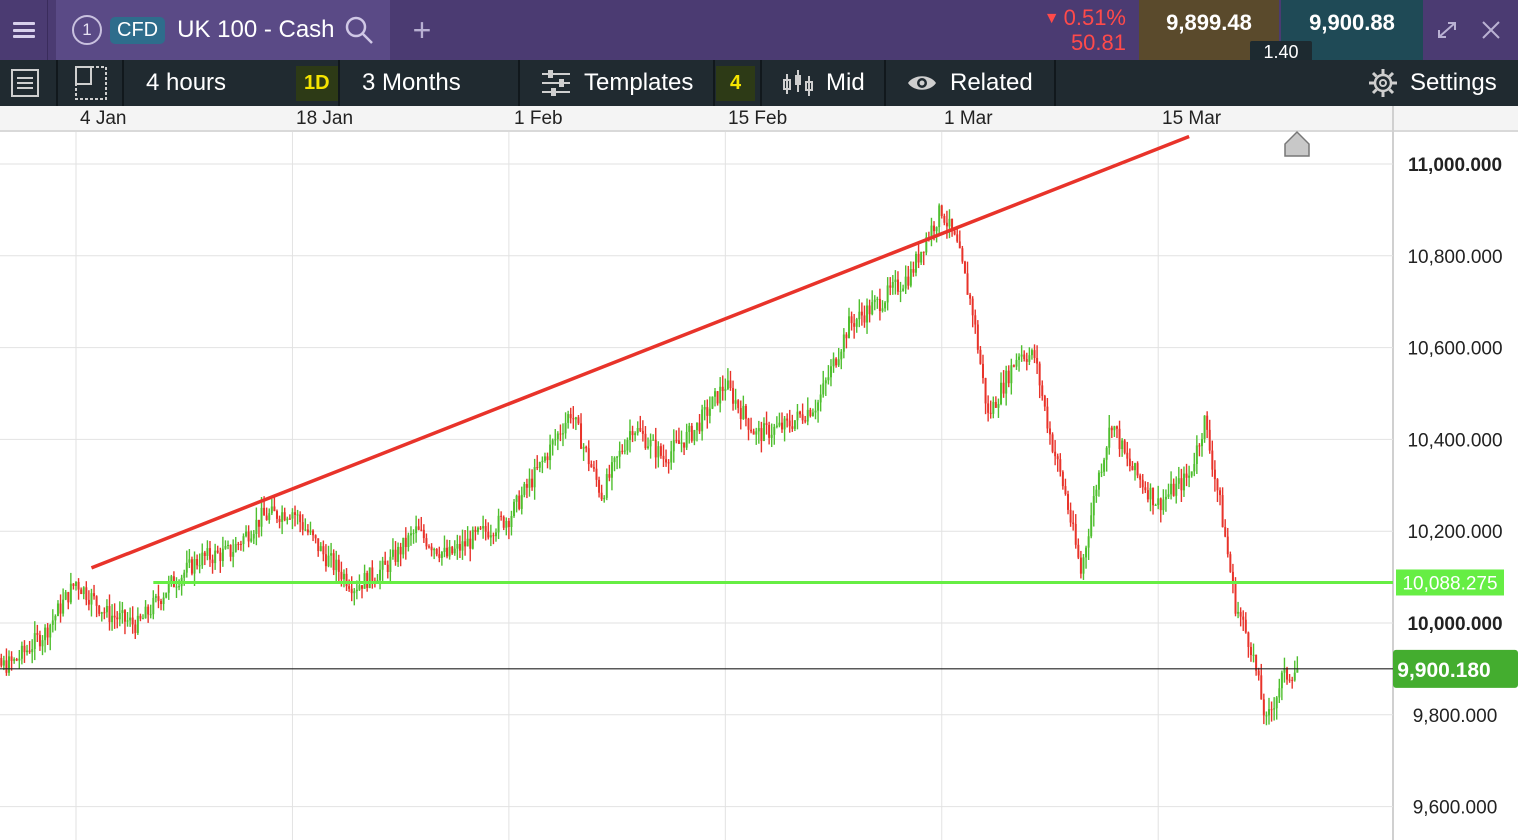 This screenshot has width=1518, height=840. What do you see at coordinates (1297, 143) in the screenshot?
I see `home-icon` at bounding box center [1297, 143].